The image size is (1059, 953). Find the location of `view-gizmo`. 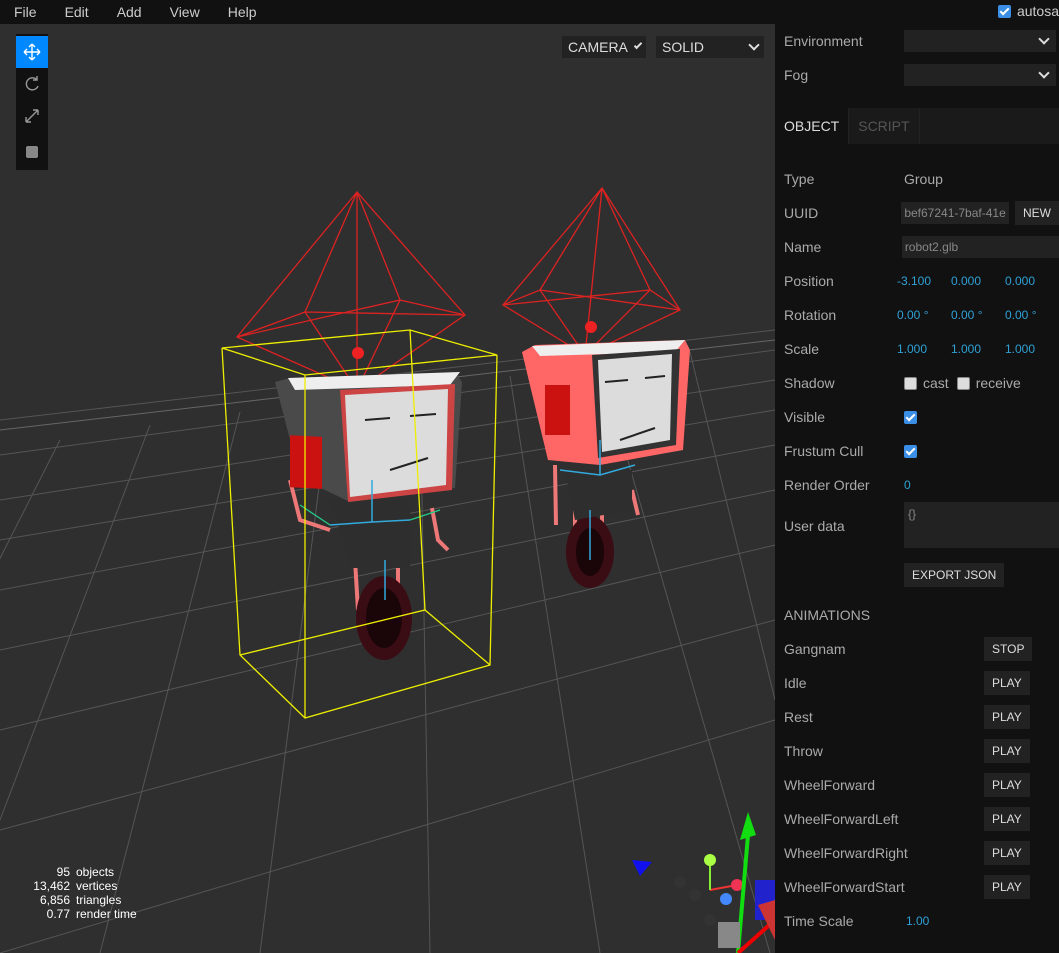

view-gizmo is located at coordinates (703, 882).